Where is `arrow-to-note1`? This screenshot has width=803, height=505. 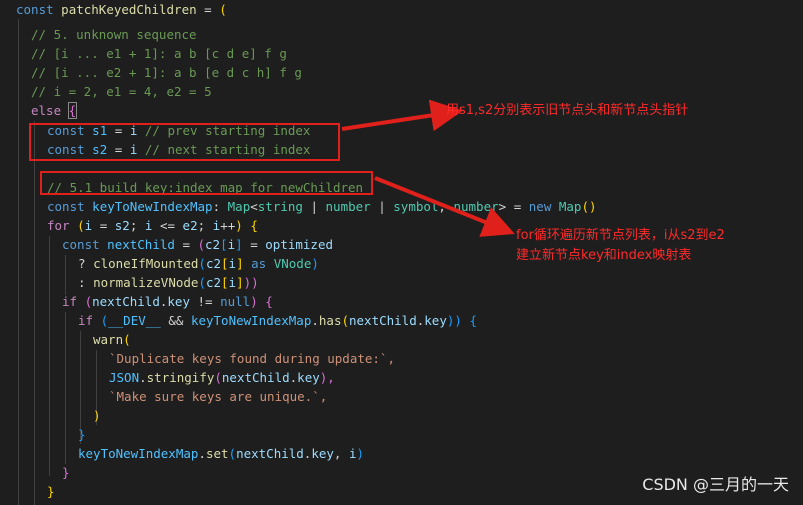
arrow-to-note1 is located at coordinates (402, 115).